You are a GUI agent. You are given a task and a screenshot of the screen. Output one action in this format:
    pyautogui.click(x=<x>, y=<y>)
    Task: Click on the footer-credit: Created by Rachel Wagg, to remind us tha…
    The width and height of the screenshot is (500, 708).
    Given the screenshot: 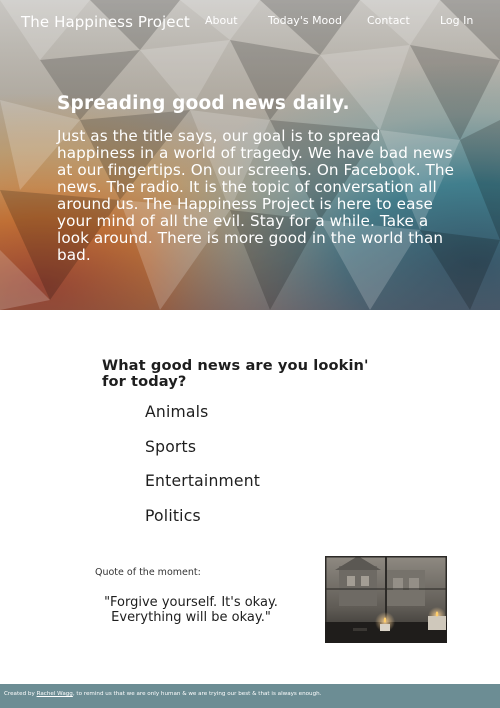 What is the action you would take?
    pyautogui.click(x=162, y=694)
    